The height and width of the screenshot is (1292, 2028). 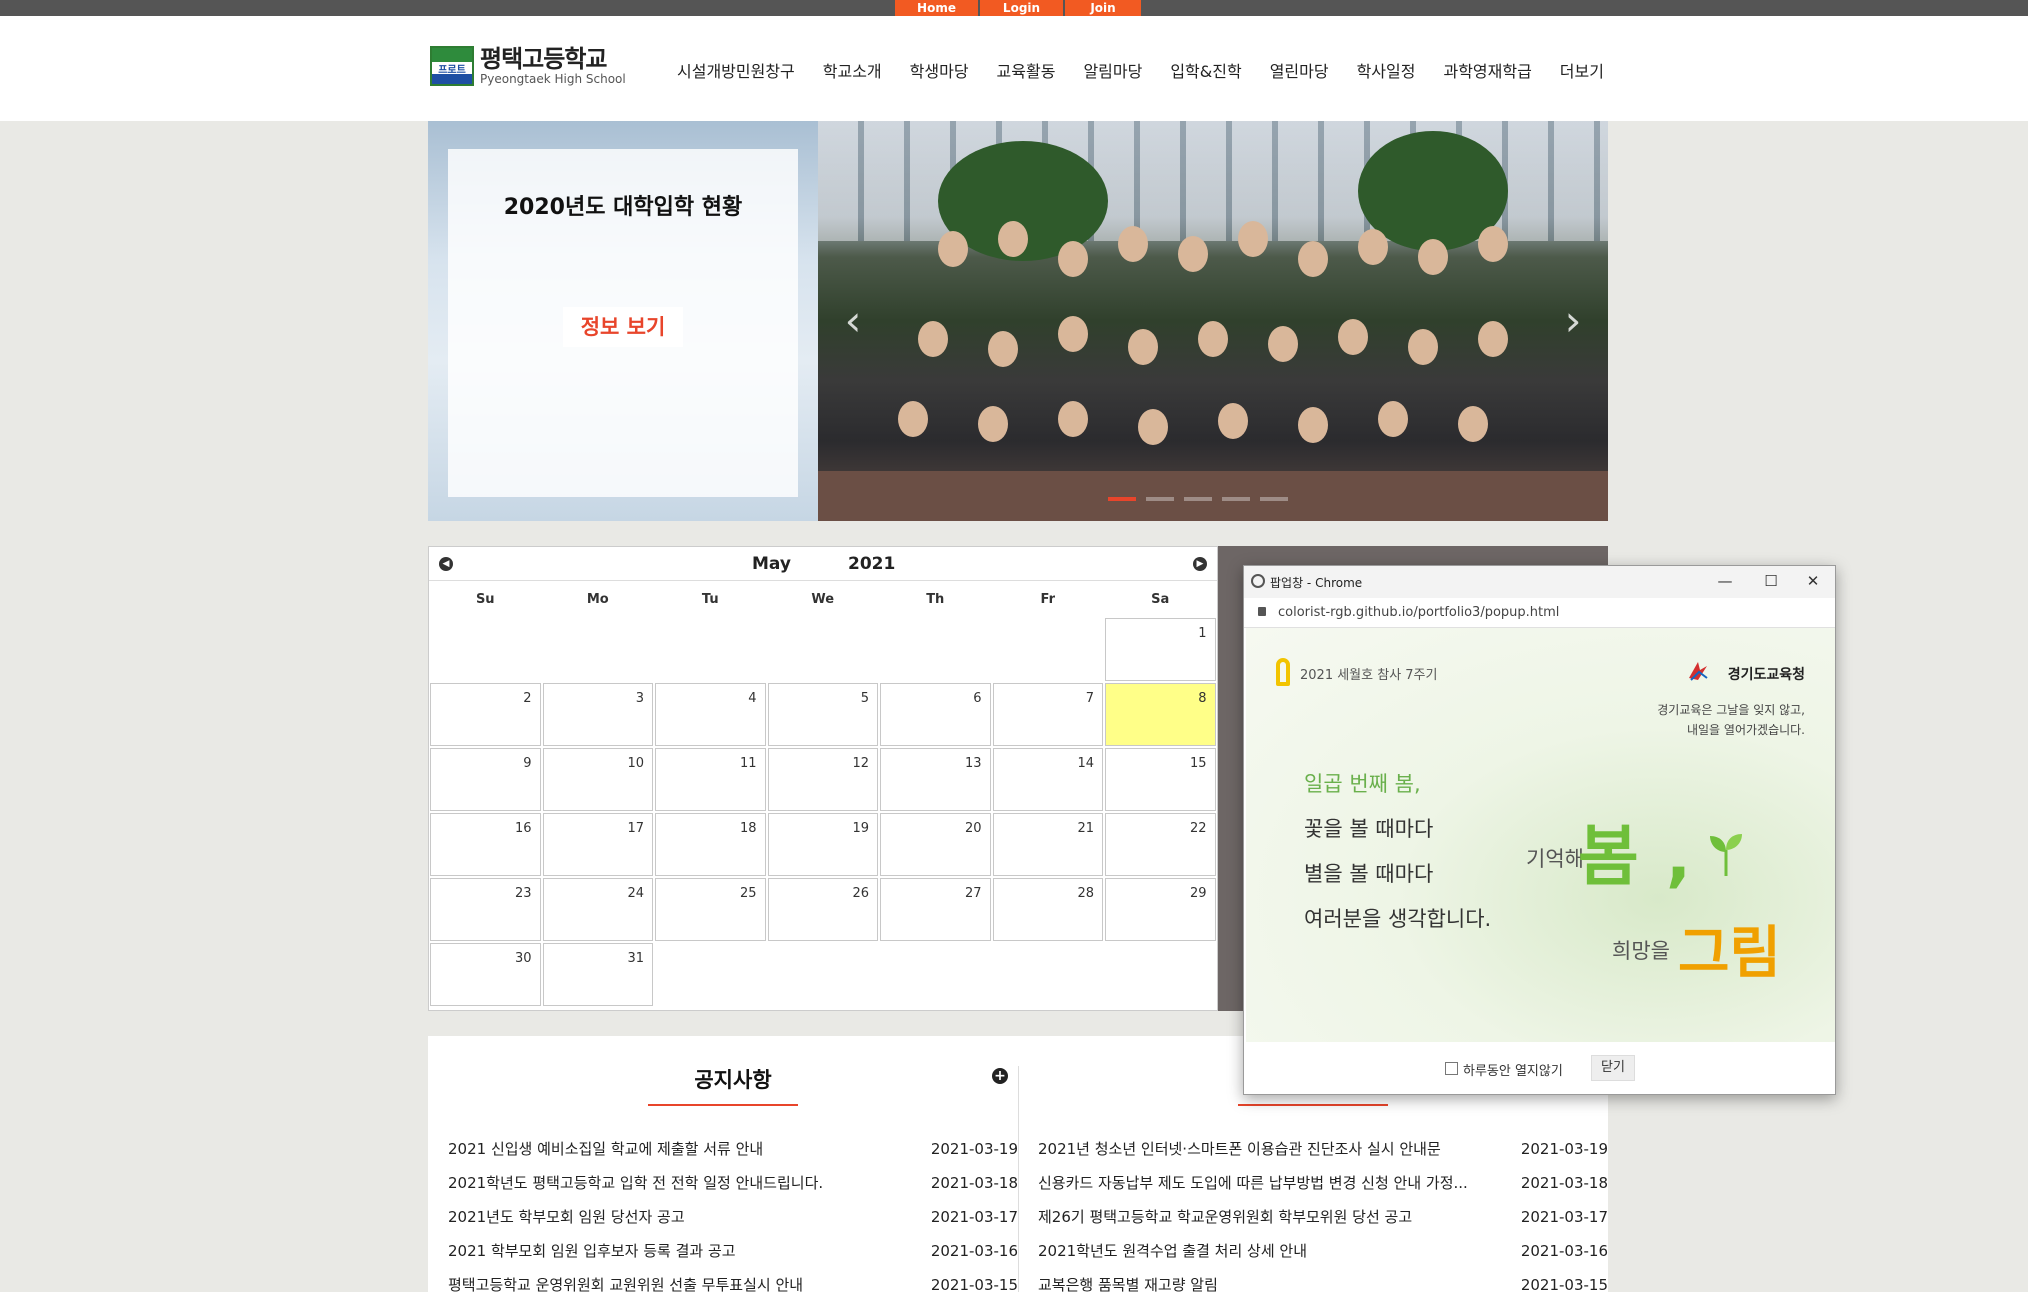 What do you see at coordinates (723, 1105) in the screenshot?
I see `title-underline` at bounding box center [723, 1105].